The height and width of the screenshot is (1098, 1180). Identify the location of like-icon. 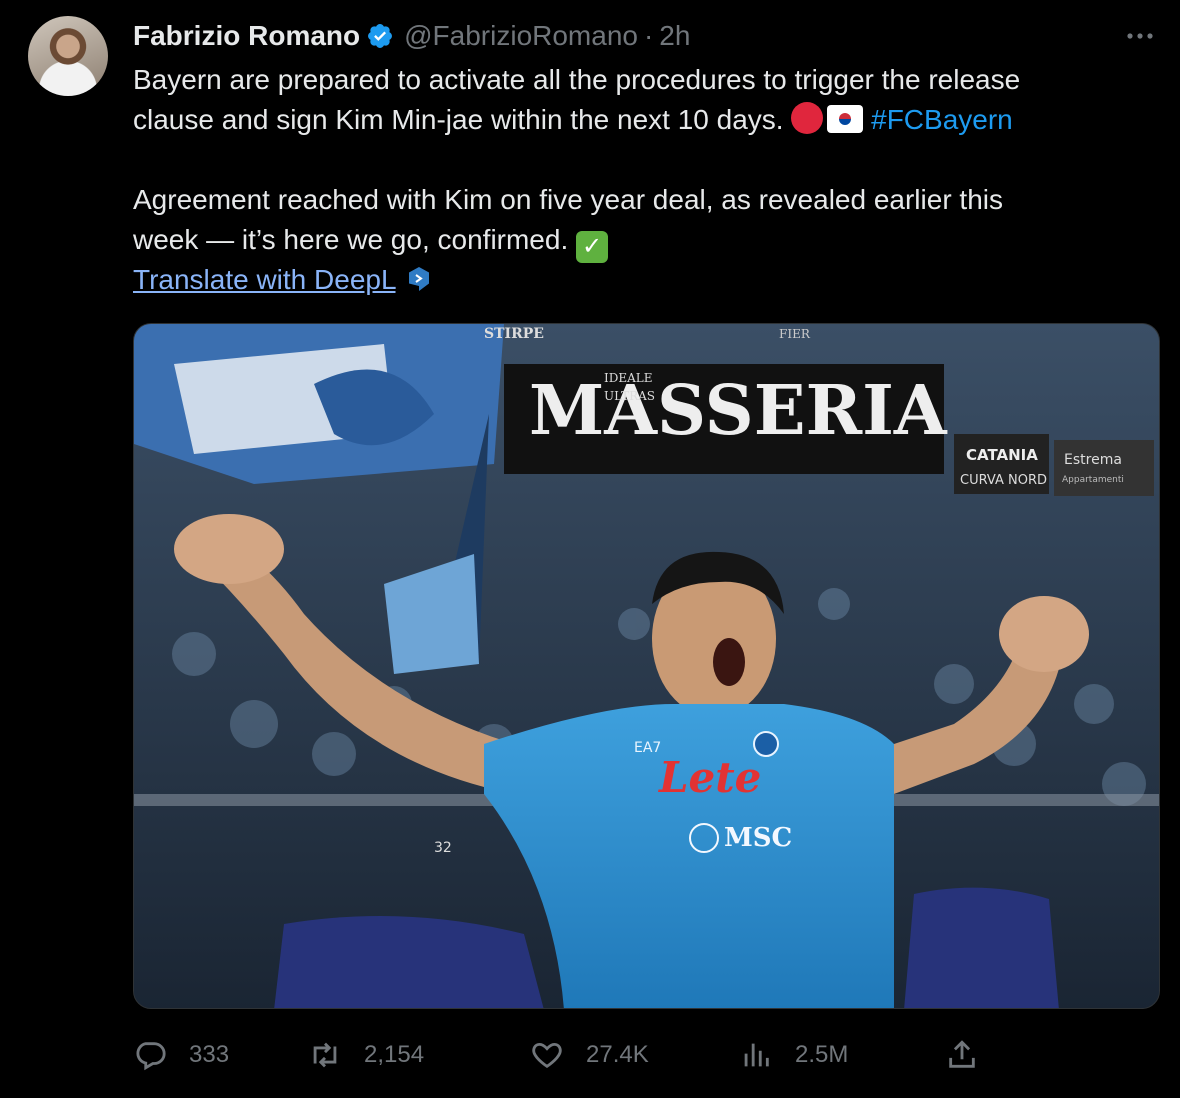
(547, 1055).